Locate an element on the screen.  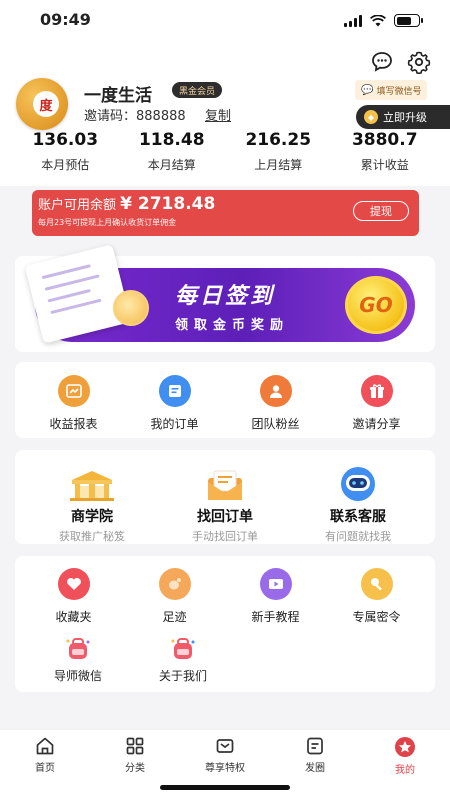
sign-in-card: 每日签到 领取金币奖励 GO is located at coordinates (225, 298).